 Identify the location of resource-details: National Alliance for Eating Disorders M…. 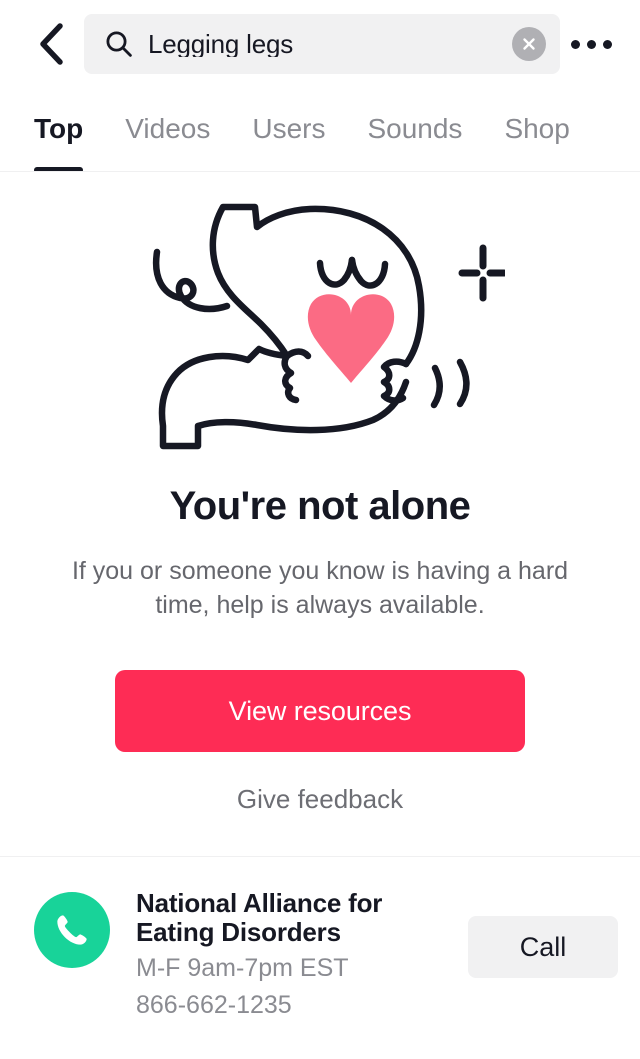
(289, 955).